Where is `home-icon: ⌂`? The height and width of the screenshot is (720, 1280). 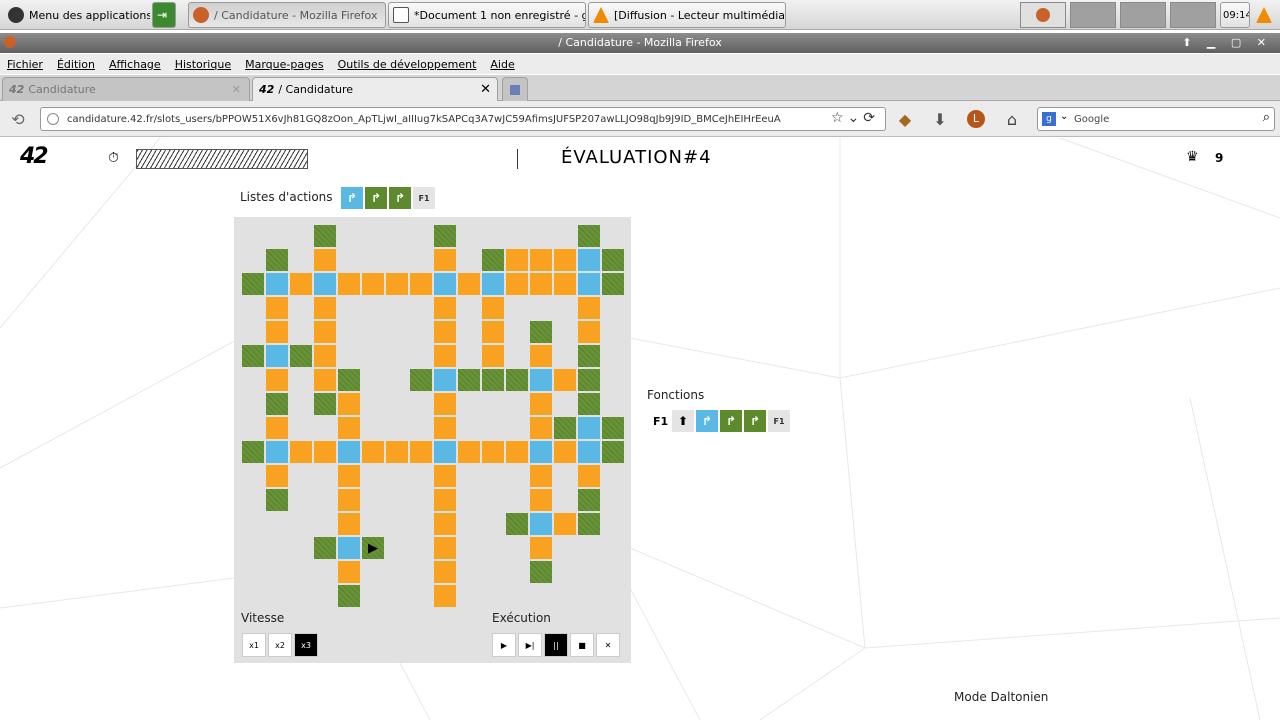
home-icon: ⌂ is located at coordinates (1012, 119).